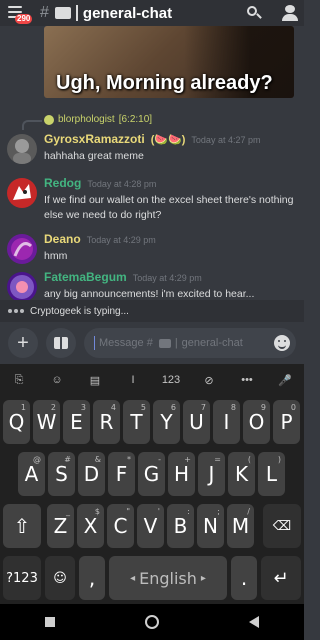 The width and height of the screenshot is (320, 640). I want to click on key-row-3: ⇧ ⌫ _ Z $ X " C ' V: B; N / M, so click(152, 526).